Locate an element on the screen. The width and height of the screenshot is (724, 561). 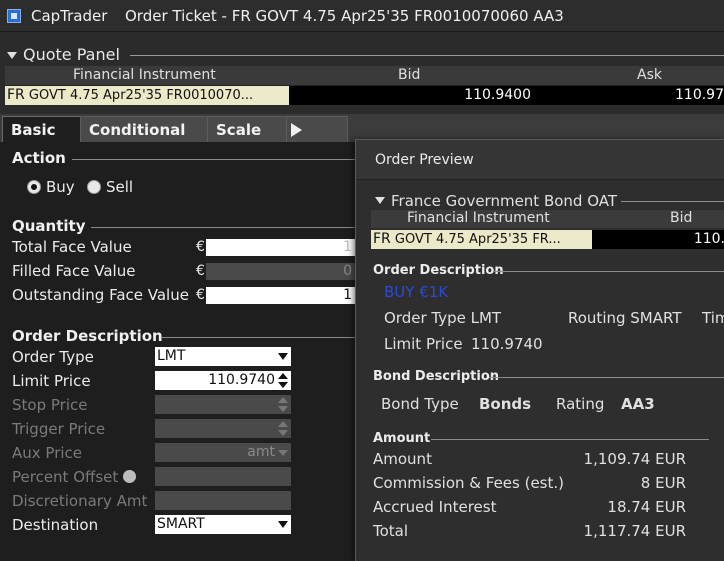
preview-table-row: FR GOVT 4.75 Apr25'35 FR... 110. is located at coordinates (547, 239).